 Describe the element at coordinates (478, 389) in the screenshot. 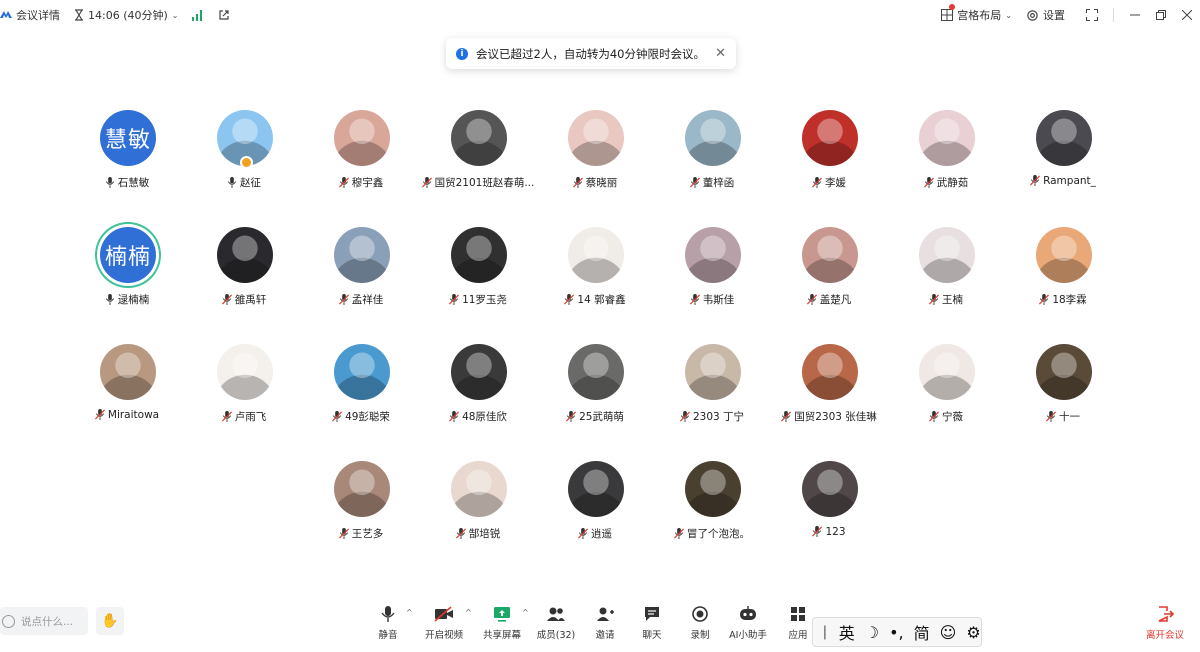

I see `participant-tile: 48原佳欣` at that location.